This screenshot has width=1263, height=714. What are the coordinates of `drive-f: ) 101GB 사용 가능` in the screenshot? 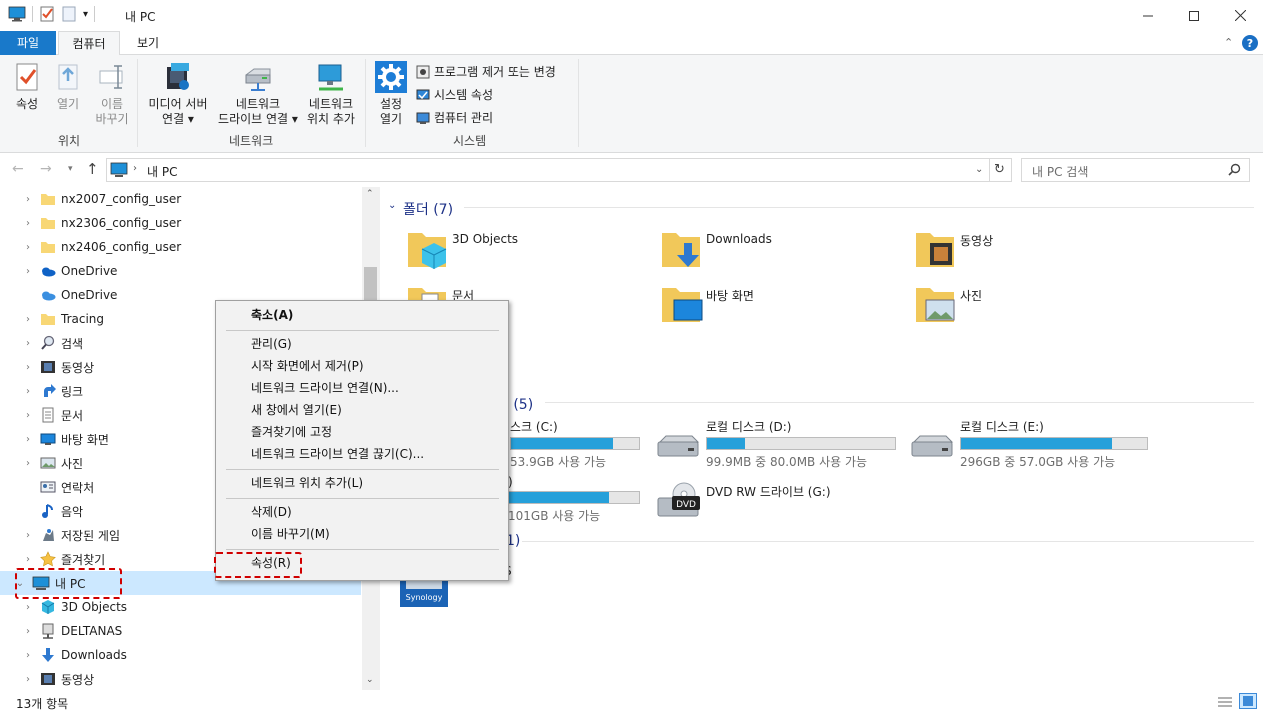 It's located at (574, 499).